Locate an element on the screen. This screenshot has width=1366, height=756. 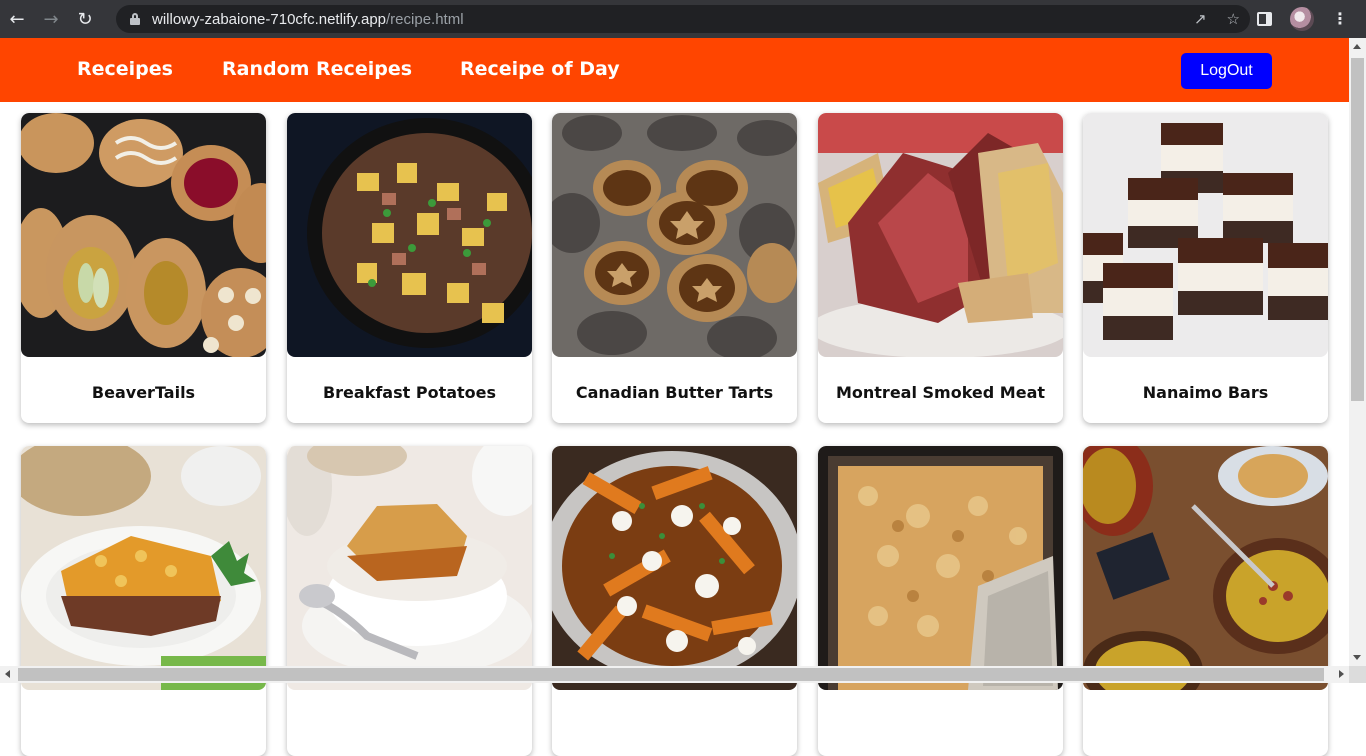
recipe-card: BeaverTails is located at coordinates (143, 268).